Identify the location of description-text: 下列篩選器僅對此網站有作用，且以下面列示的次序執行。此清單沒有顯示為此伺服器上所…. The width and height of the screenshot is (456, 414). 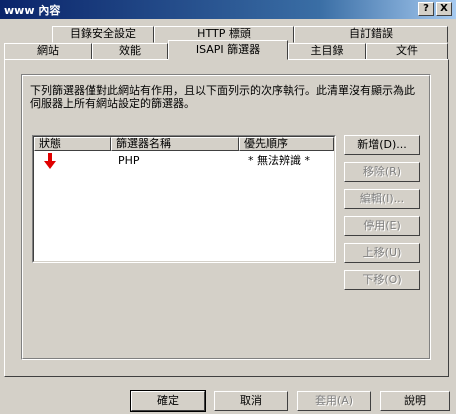
(222, 97).